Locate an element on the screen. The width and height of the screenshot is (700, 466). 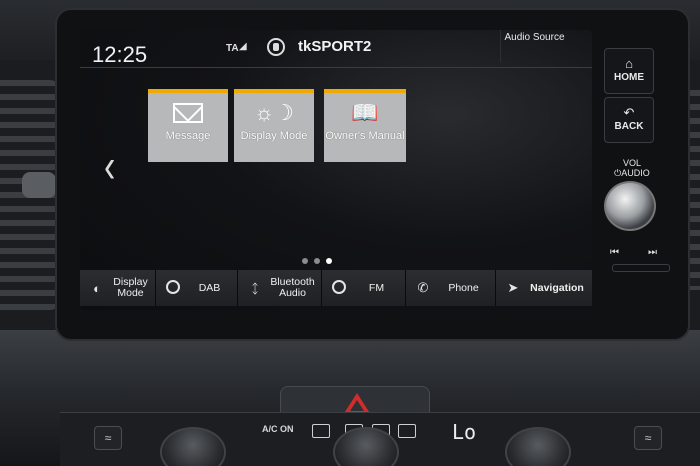
page-dot-active is located at coordinates (329, 261).